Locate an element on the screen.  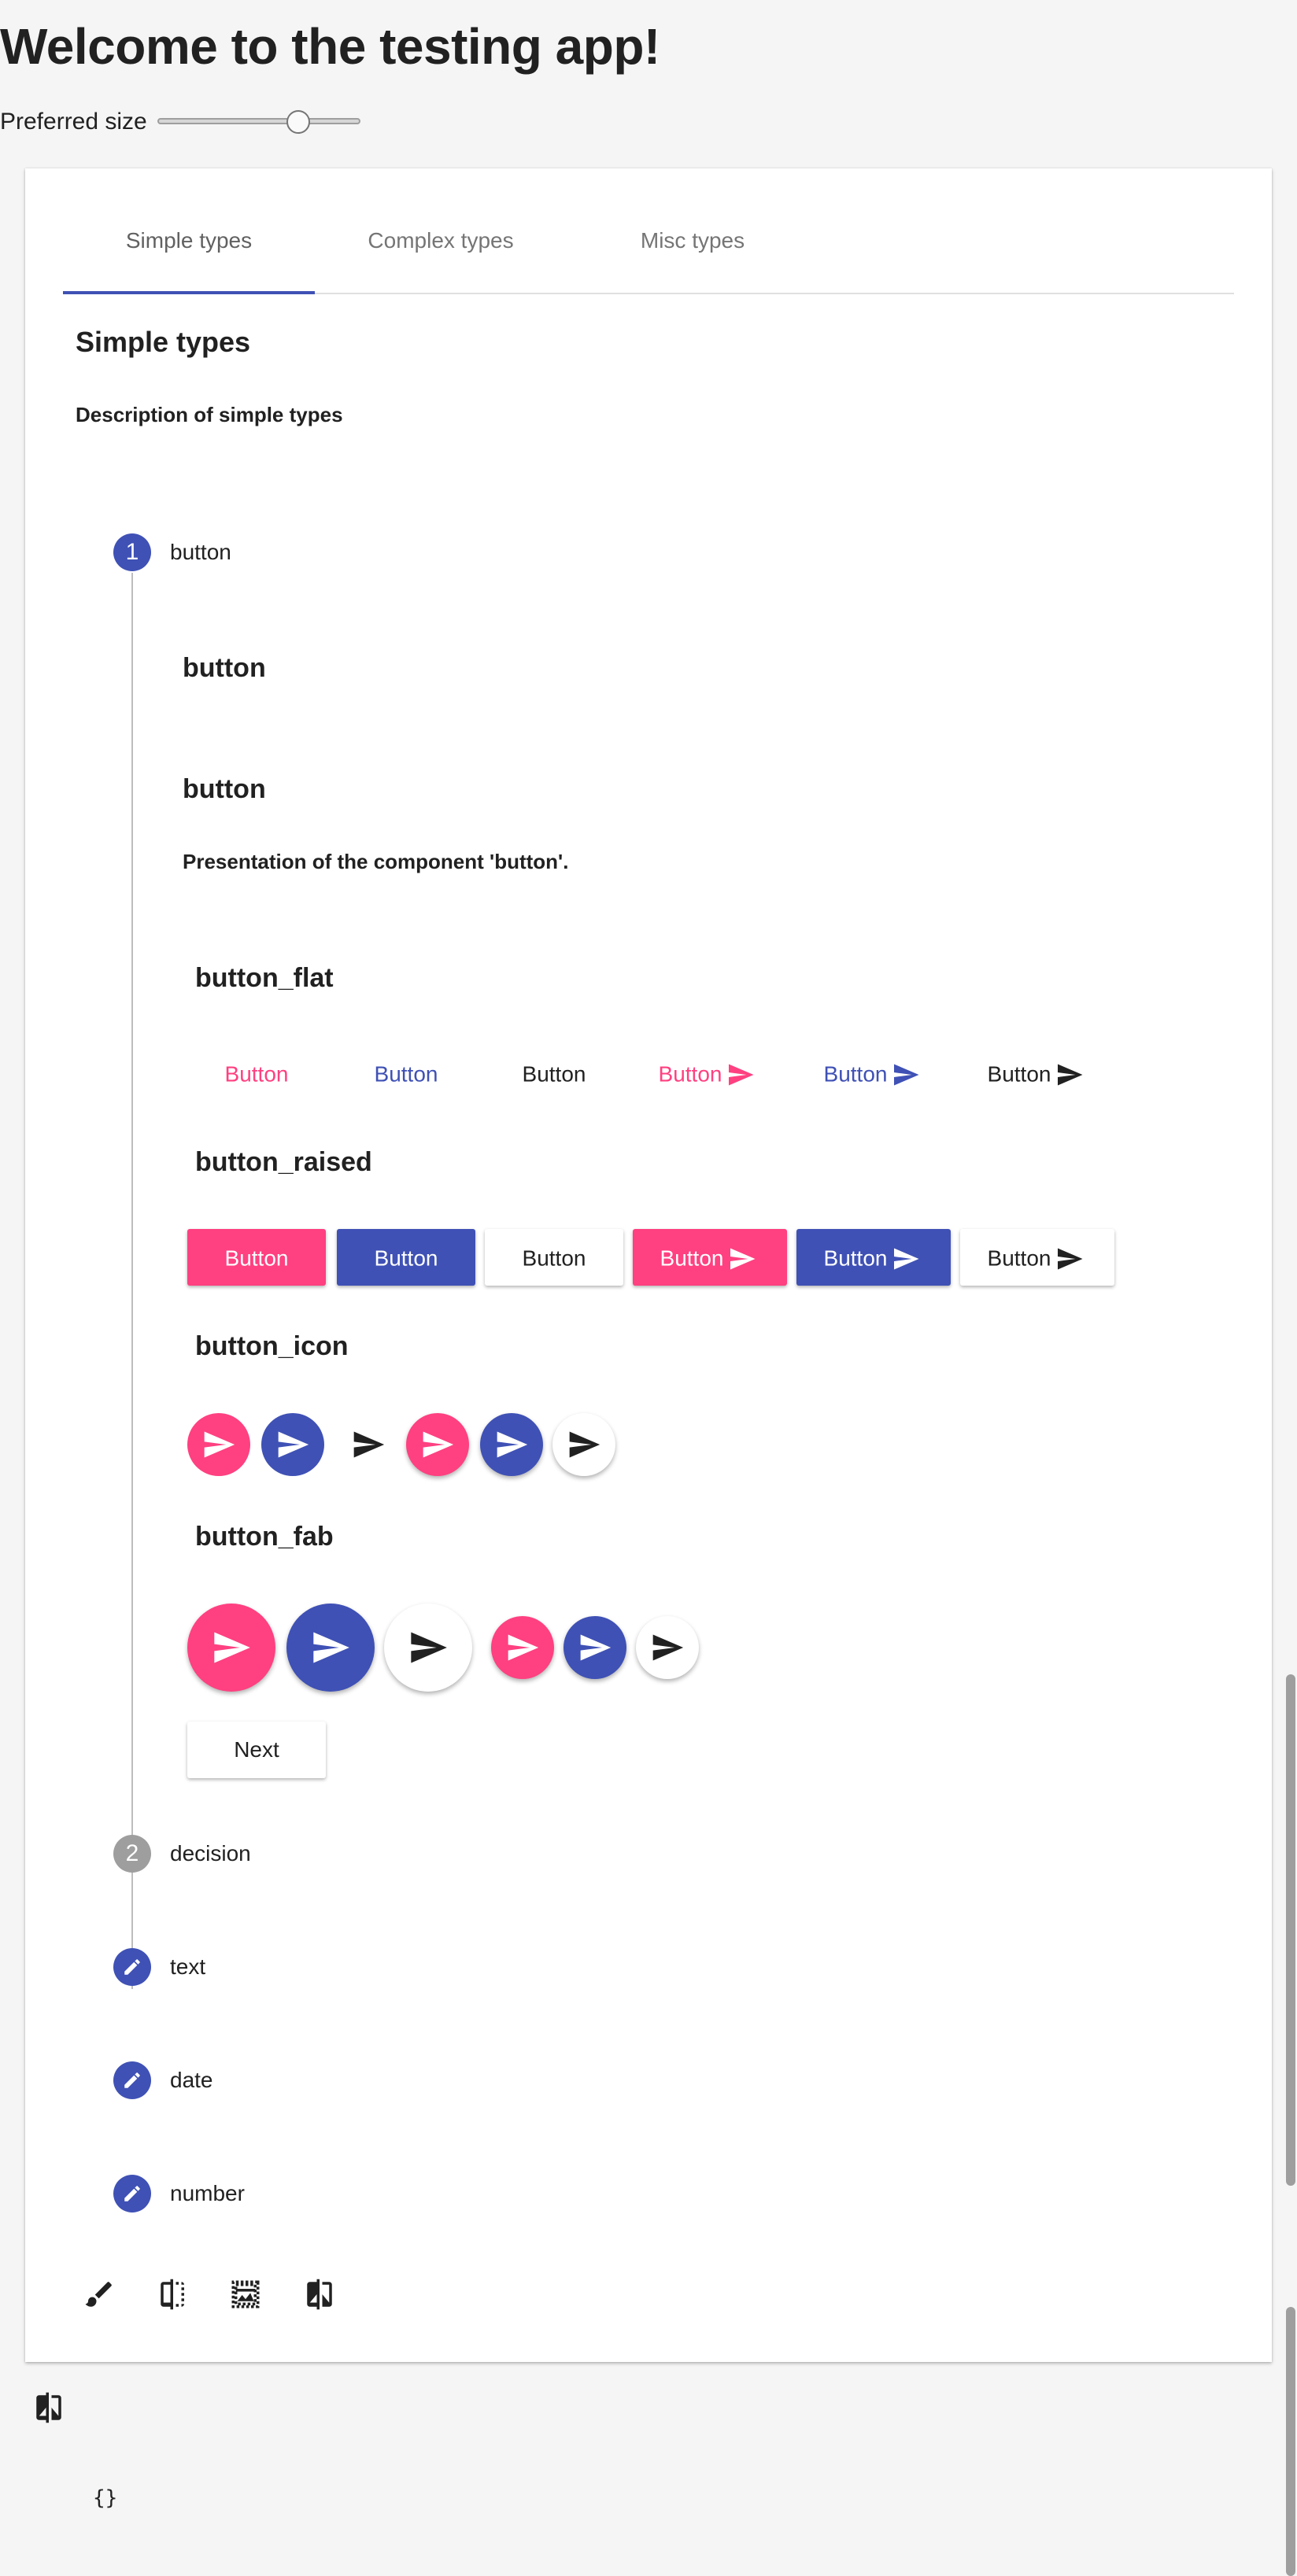
fab-mini-pink is located at coordinates (522, 1648).